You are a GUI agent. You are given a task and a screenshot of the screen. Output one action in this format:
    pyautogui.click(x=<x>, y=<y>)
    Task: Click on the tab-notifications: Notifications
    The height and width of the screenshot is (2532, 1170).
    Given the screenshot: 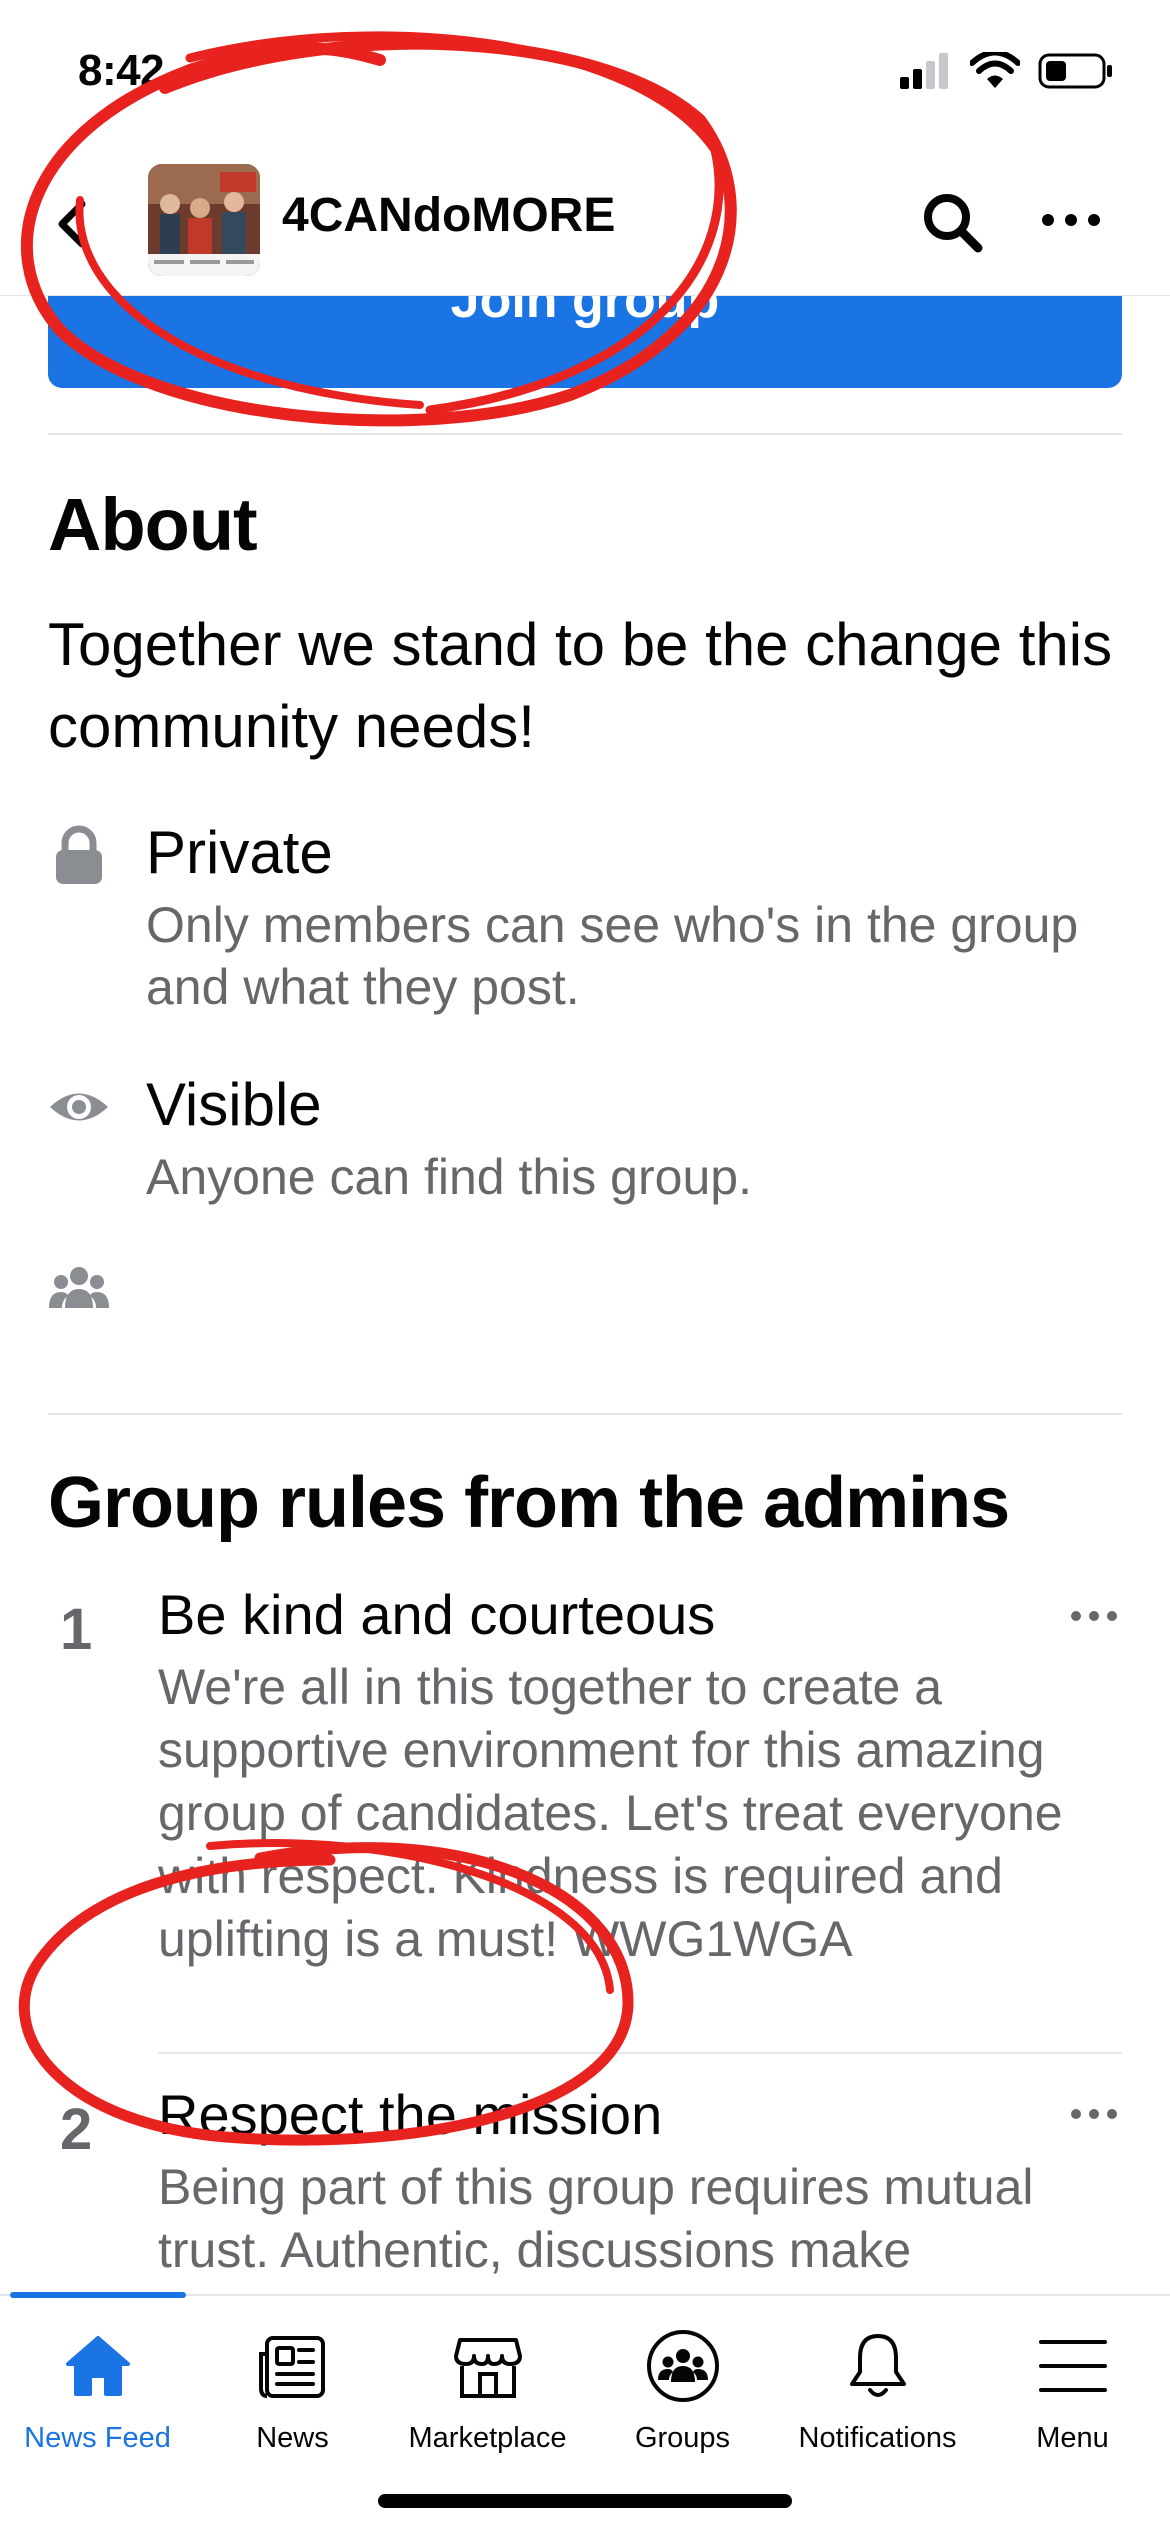 What is the action you would take?
    pyautogui.click(x=877, y=2381)
    